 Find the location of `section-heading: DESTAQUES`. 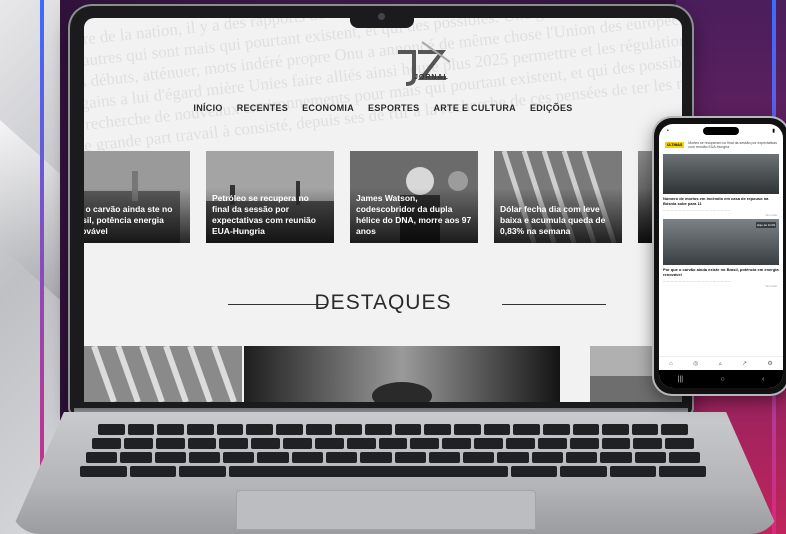

section-heading: DESTAQUES is located at coordinates (383, 303).